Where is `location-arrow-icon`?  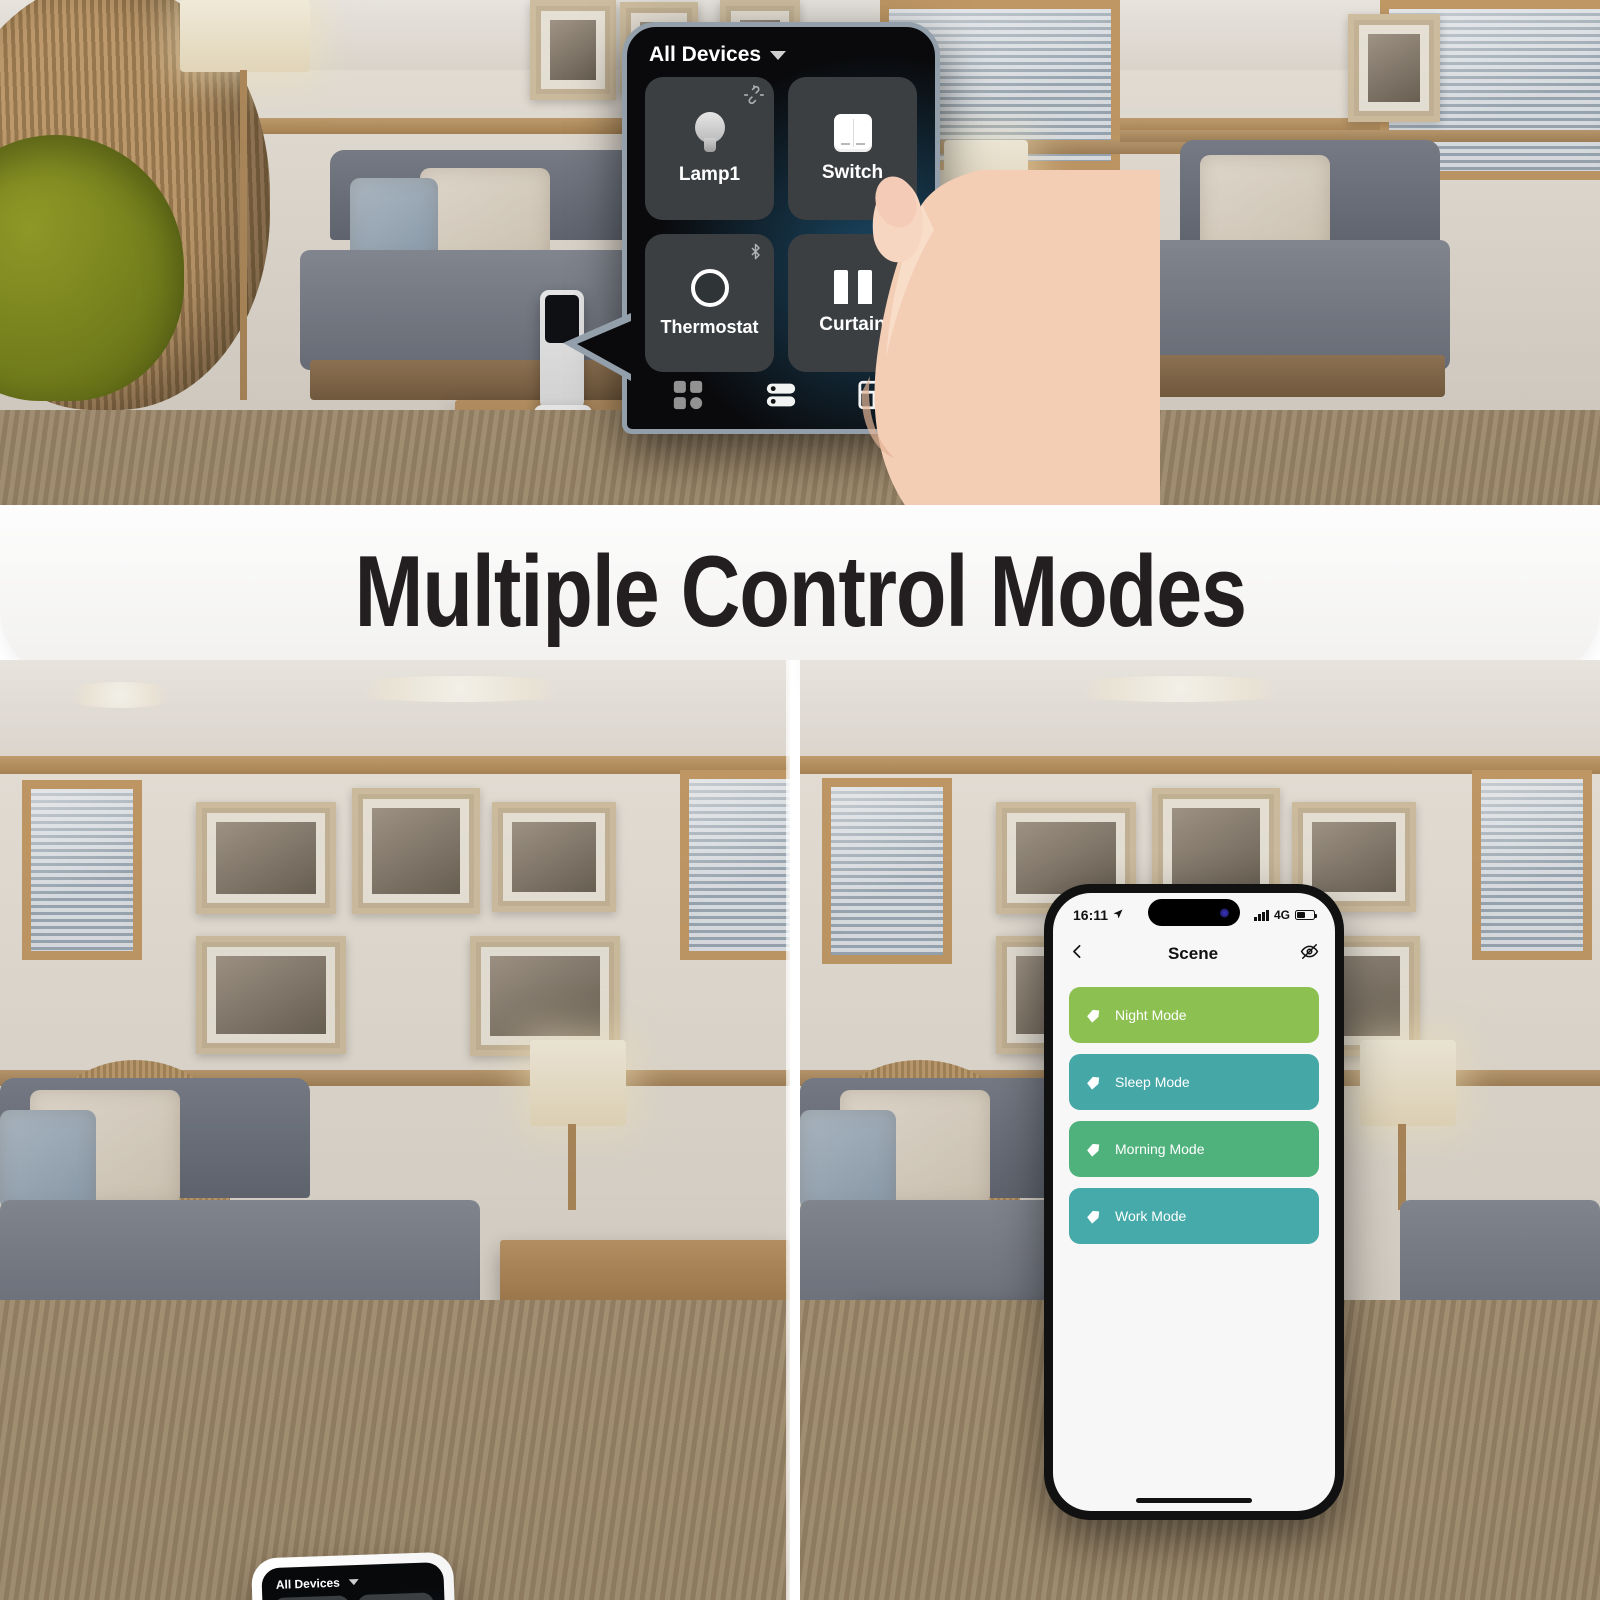 location-arrow-icon is located at coordinates (1118, 915).